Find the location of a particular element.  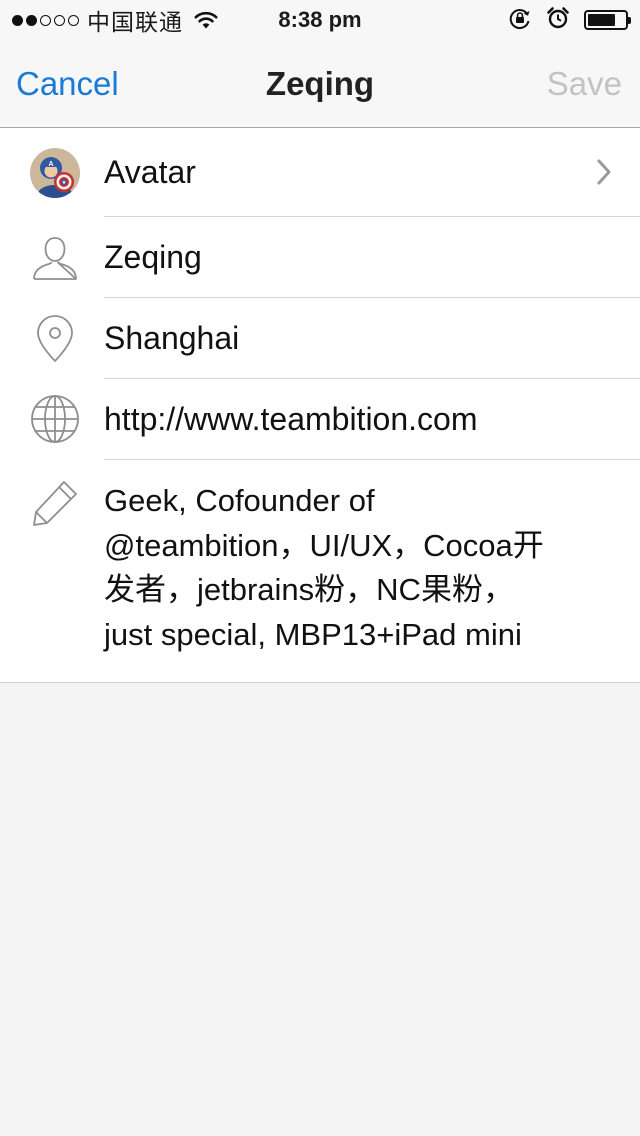

avatar: A is located at coordinates (55, 173).